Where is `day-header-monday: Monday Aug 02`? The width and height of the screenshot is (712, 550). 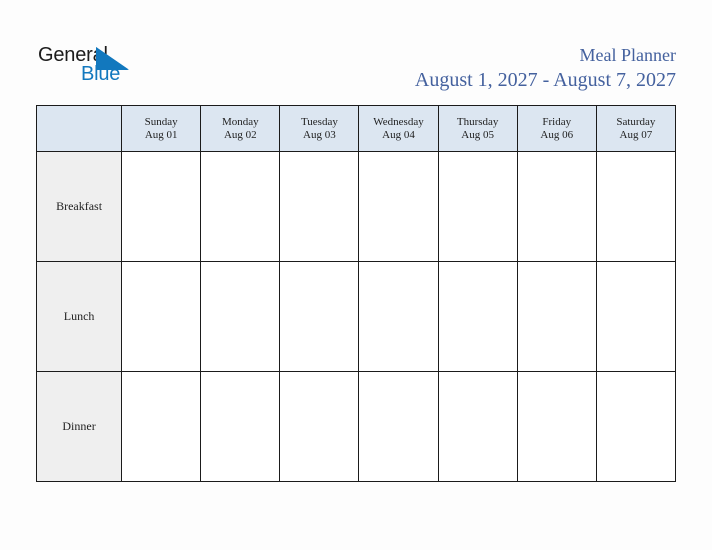 day-header-monday: Monday Aug 02 is located at coordinates (240, 128).